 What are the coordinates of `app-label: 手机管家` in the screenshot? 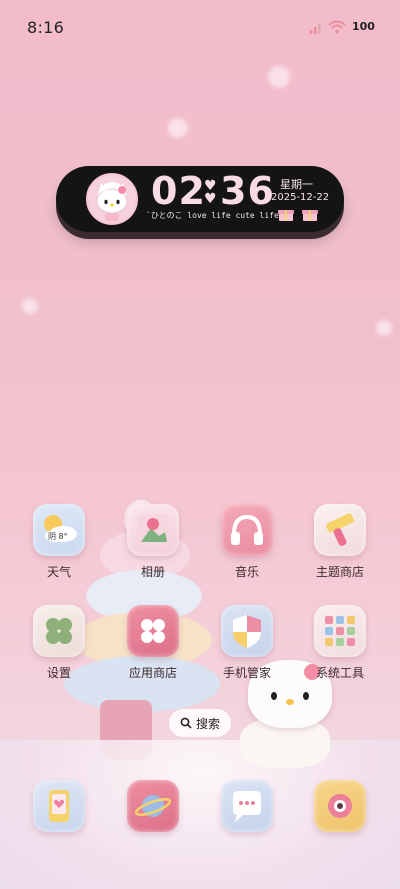 It's located at (246, 673).